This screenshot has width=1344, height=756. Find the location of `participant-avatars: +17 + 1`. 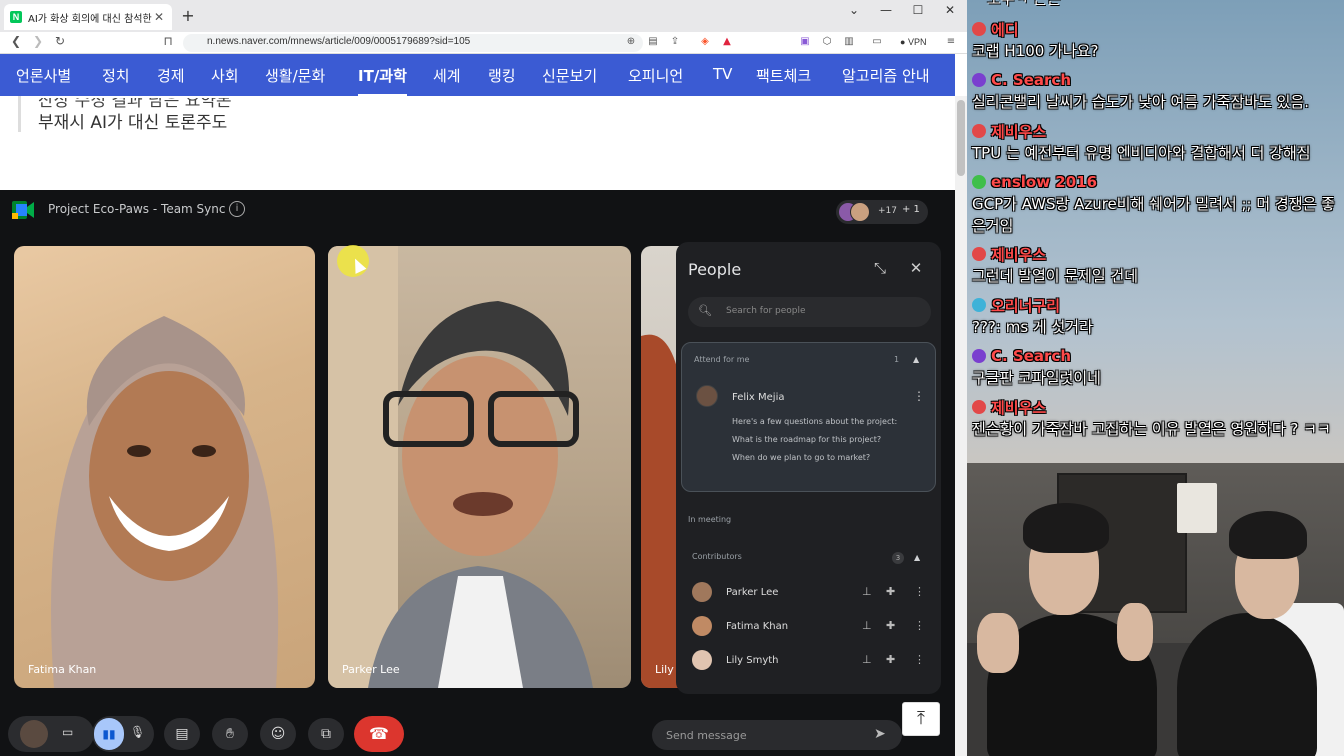

participant-avatars: +17 + 1 is located at coordinates (882, 212).